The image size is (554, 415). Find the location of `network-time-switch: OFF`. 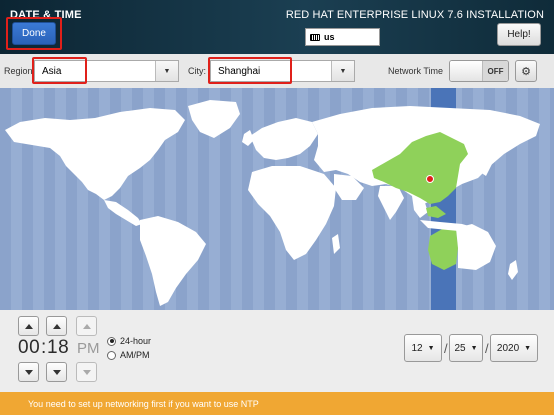

network-time-switch: OFF is located at coordinates (479, 71).